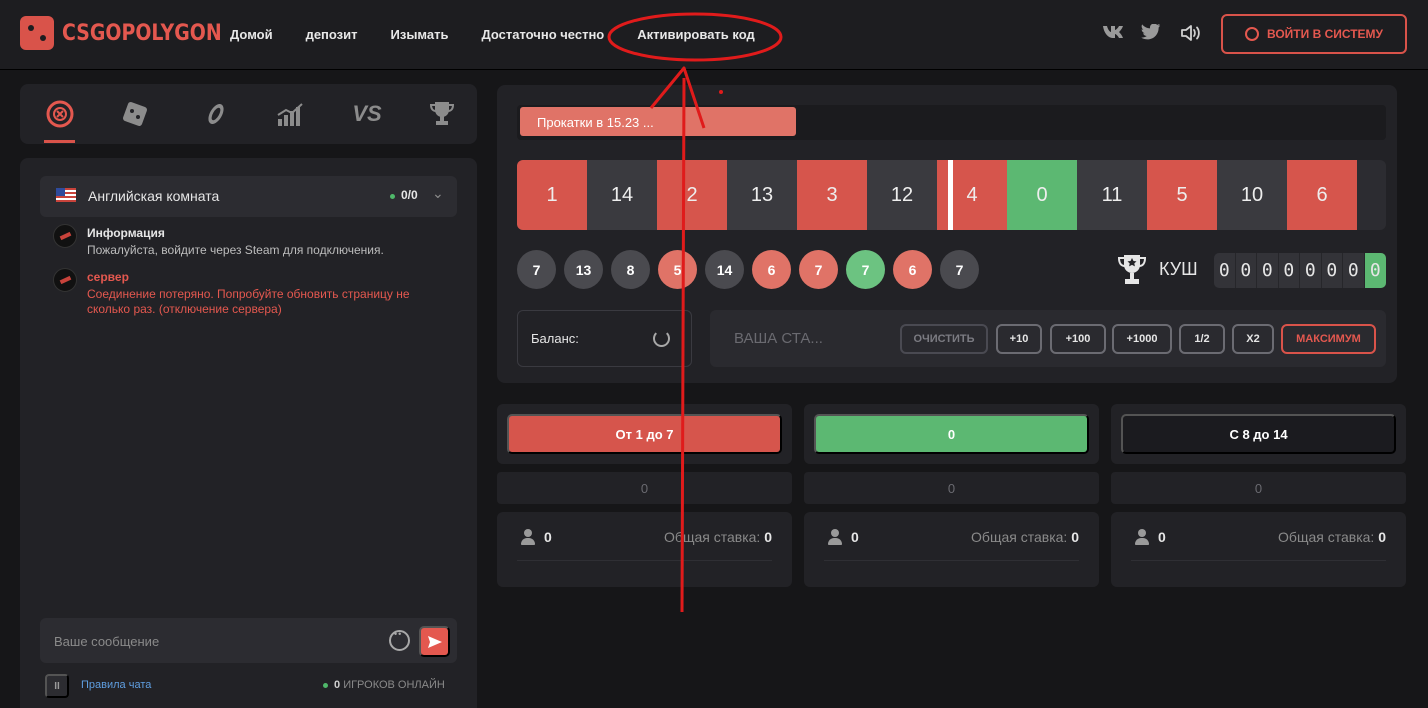  What do you see at coordinates (1322, 195) in the screenshot?
I see `roulette-cell: 6` at bounding box center [1322, 195].